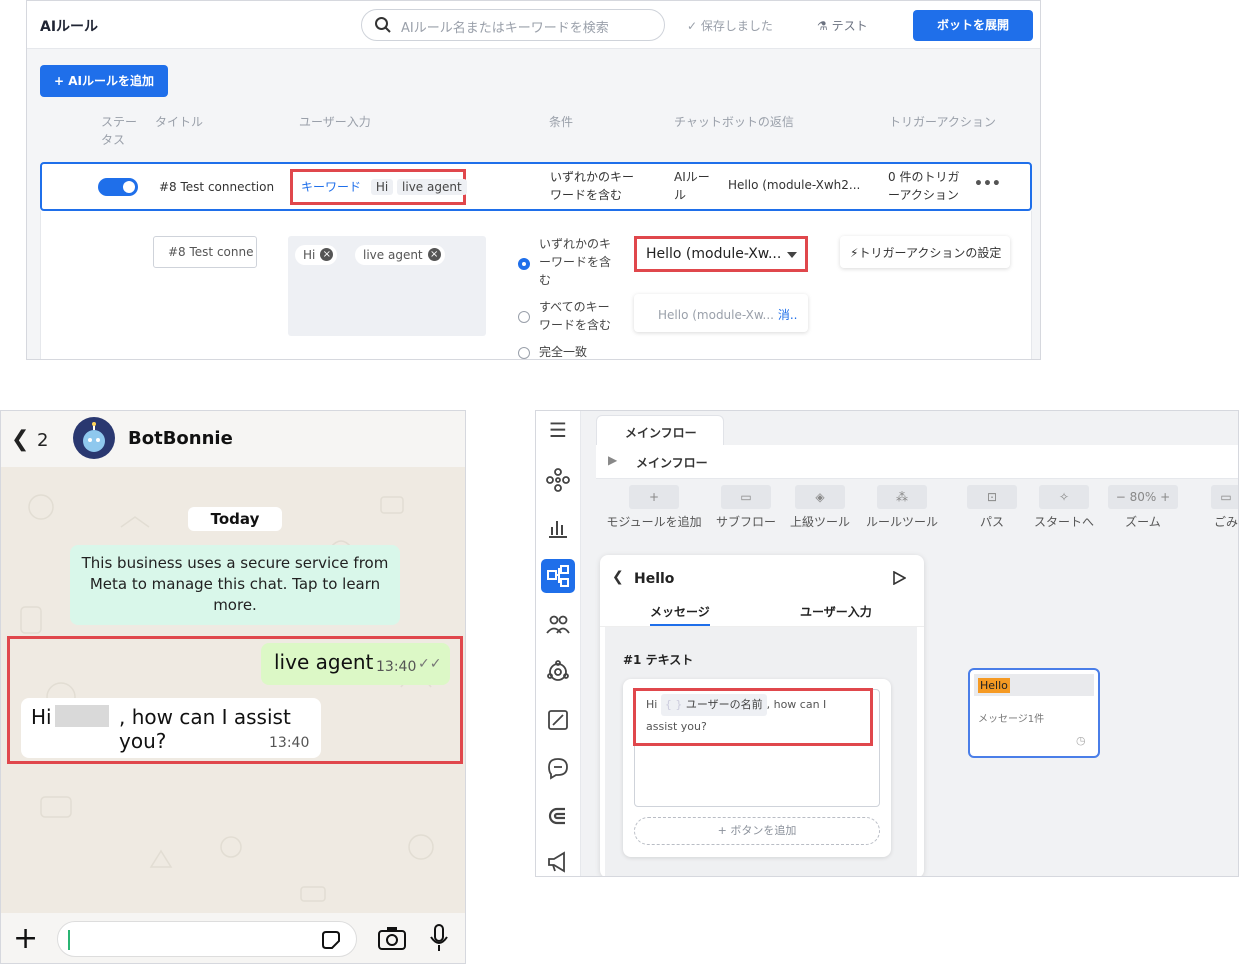 The image size is (1239, 964). I want to click on status-toggle, so click(118, 187).